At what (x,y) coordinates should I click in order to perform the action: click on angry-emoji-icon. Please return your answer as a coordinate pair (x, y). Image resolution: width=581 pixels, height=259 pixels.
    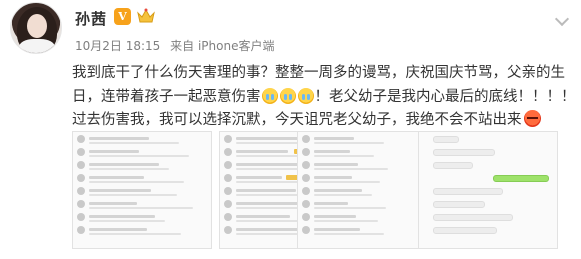
    Looking at the image, I should click on (532, 118).